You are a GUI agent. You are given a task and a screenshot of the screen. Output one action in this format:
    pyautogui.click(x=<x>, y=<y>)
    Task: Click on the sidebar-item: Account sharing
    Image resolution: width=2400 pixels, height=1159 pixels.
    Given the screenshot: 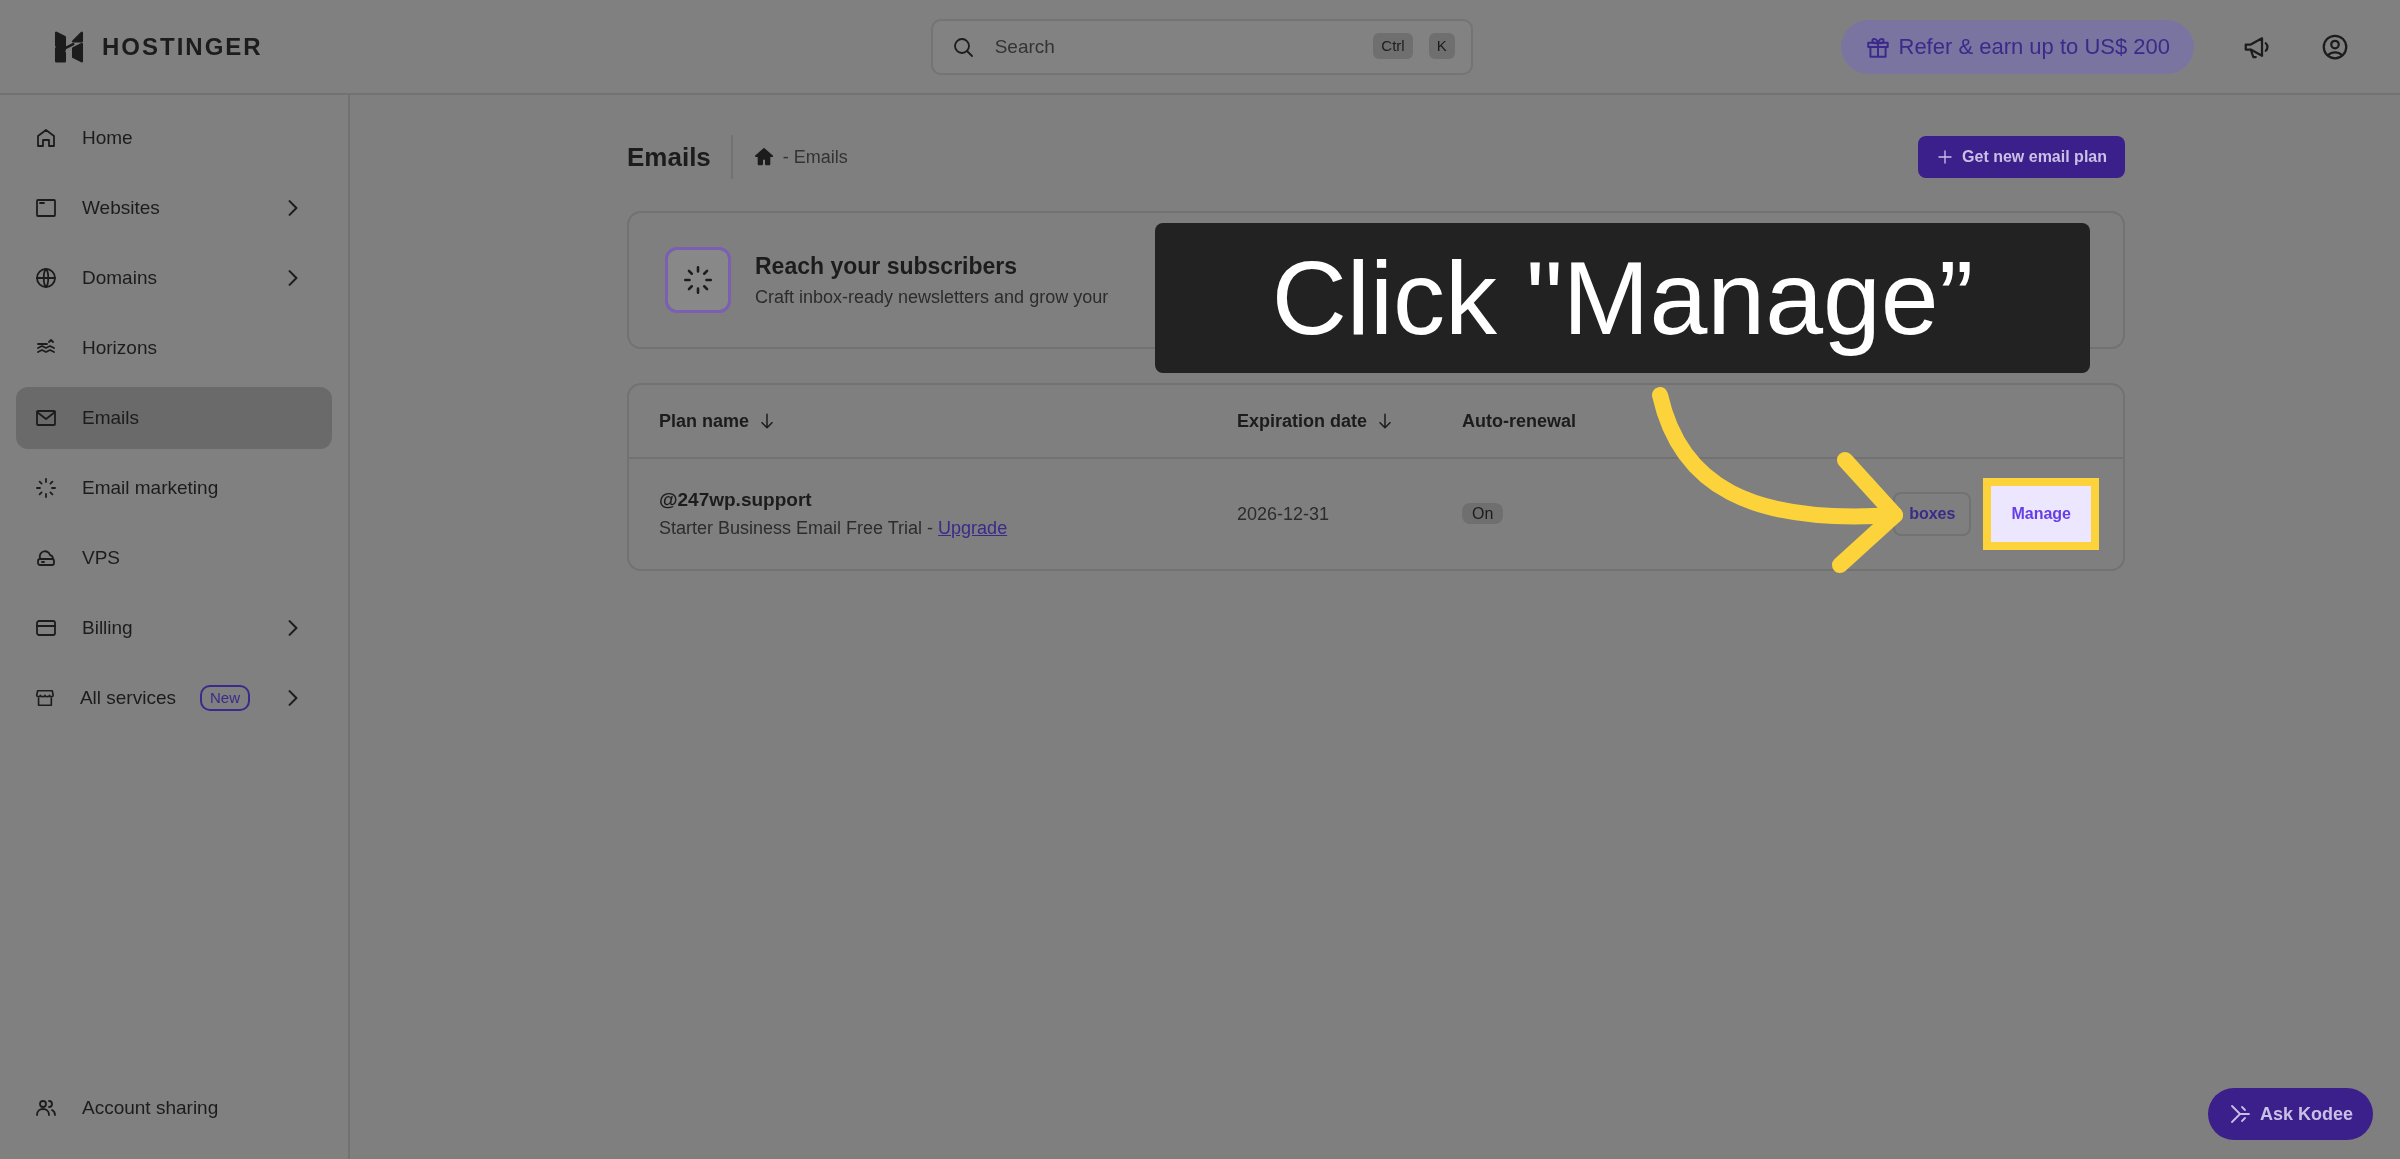 What is the action you would take?
    pyautogui.click(x=175, y=1108)
    